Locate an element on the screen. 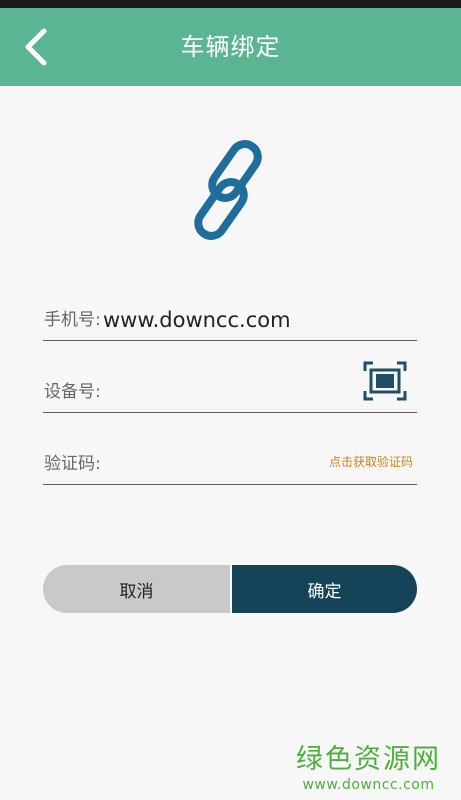 This screenshot has width=461, height=800. watermark-url: www.downcc.com is located at coordinates (368, 785).